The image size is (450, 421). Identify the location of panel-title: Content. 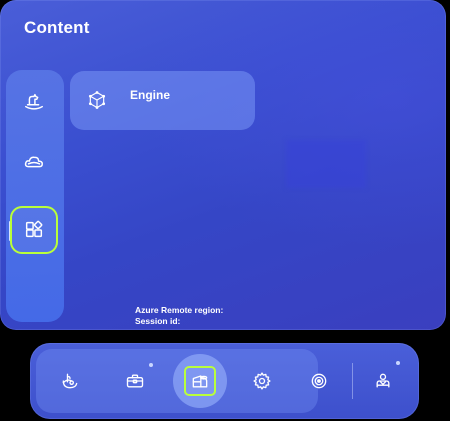
(57, 27).